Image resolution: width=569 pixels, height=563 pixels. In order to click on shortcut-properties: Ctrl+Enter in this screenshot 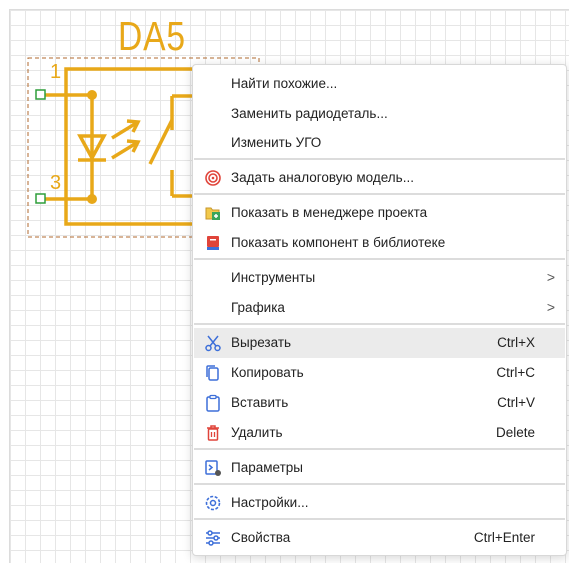, I will do `click(504, 537)`.